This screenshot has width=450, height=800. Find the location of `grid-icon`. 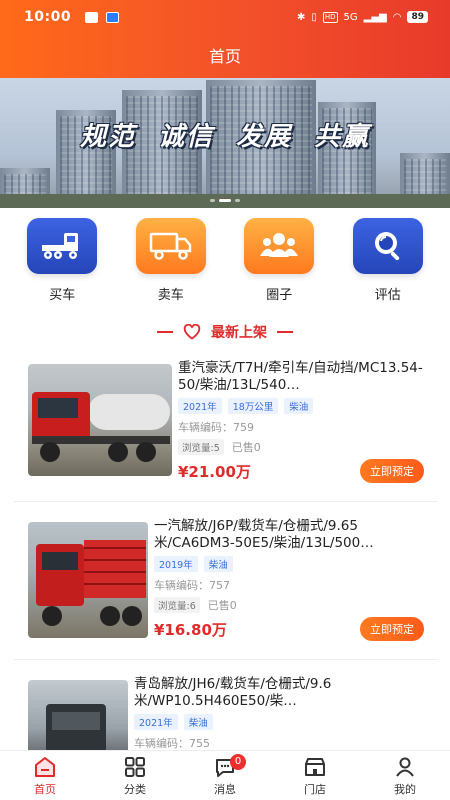

grid-icon is located at coordinates (135, 766).